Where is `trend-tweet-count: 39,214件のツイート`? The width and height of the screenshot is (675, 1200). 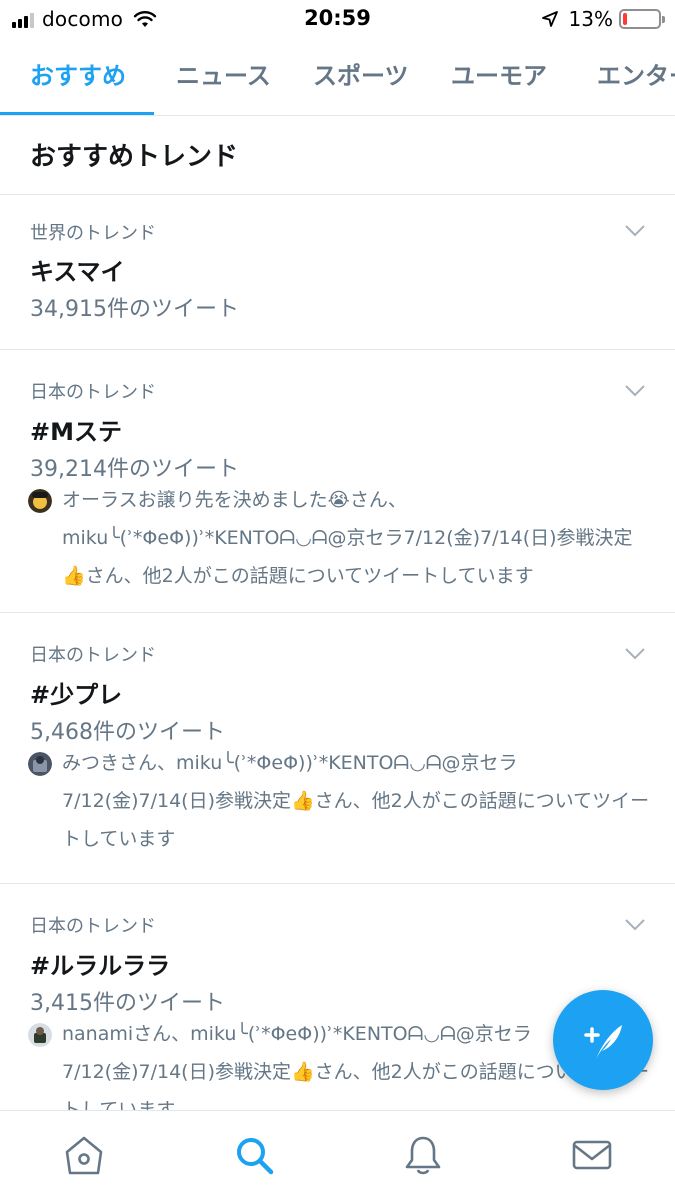
trend-tweet-count: 39,214件のツイート is located at coordinates (134, 469).